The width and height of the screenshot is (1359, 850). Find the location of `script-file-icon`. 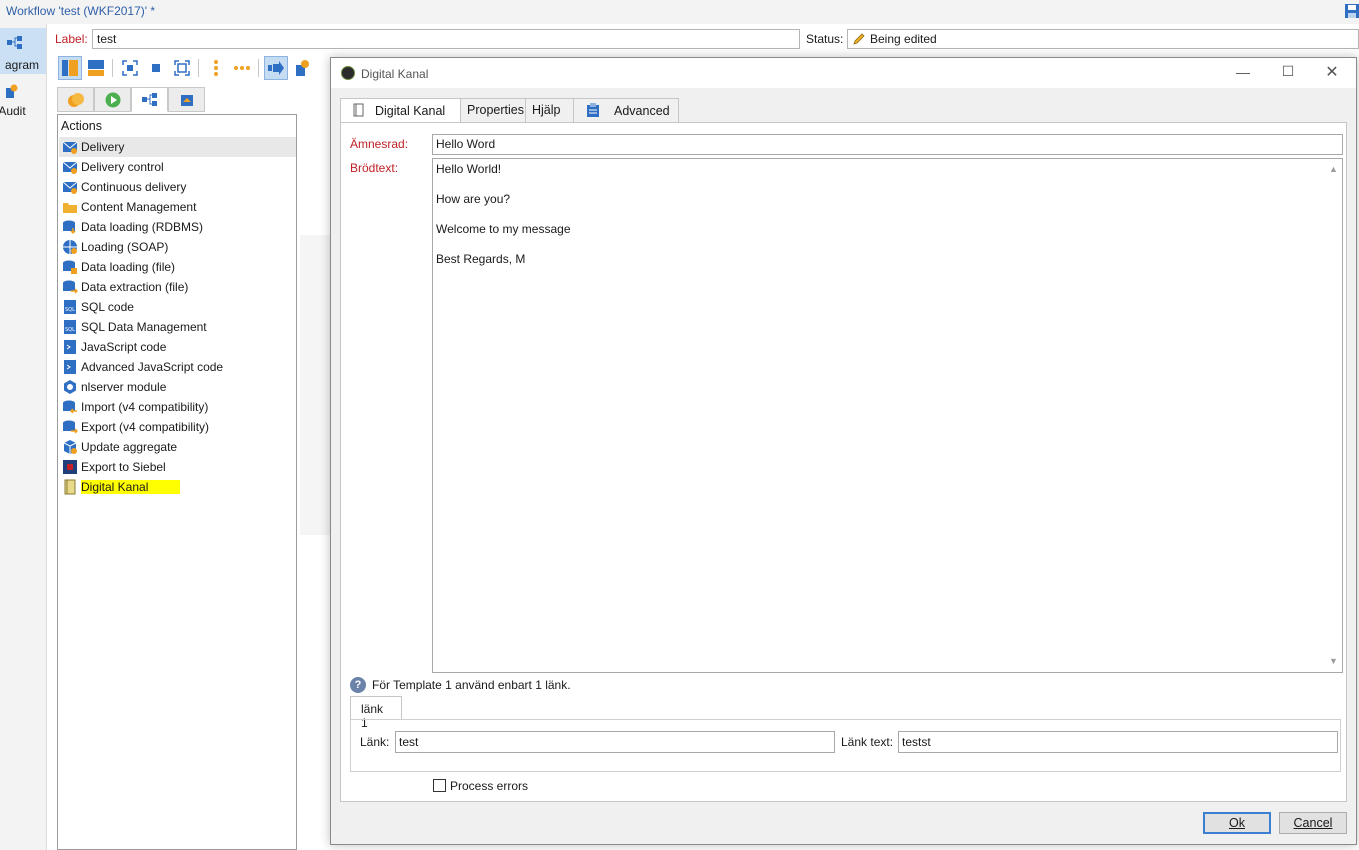

script-file-icon is located at coordinates (70, 347).